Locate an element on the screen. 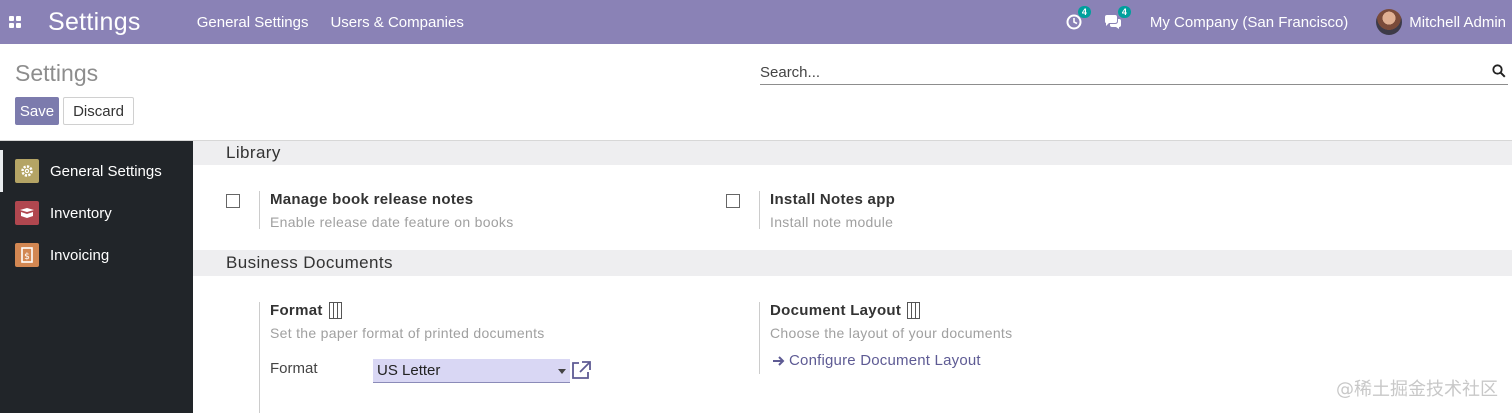  avatar is located at coordinates (1389, 22).